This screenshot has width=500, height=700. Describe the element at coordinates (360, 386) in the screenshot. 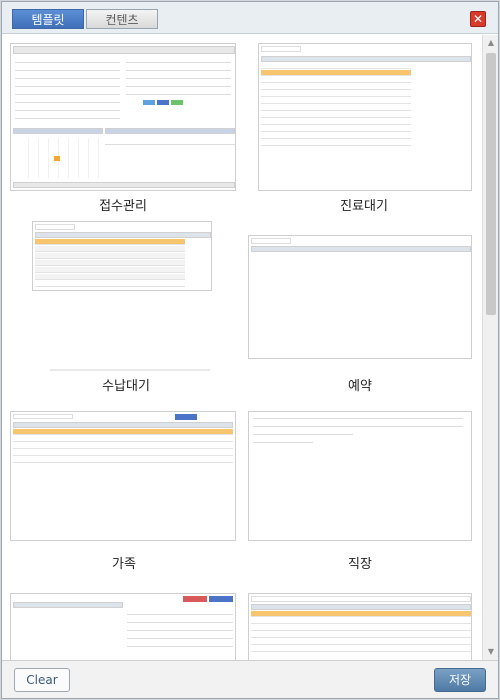

I see `template-label-reservation: 예약` at that location.